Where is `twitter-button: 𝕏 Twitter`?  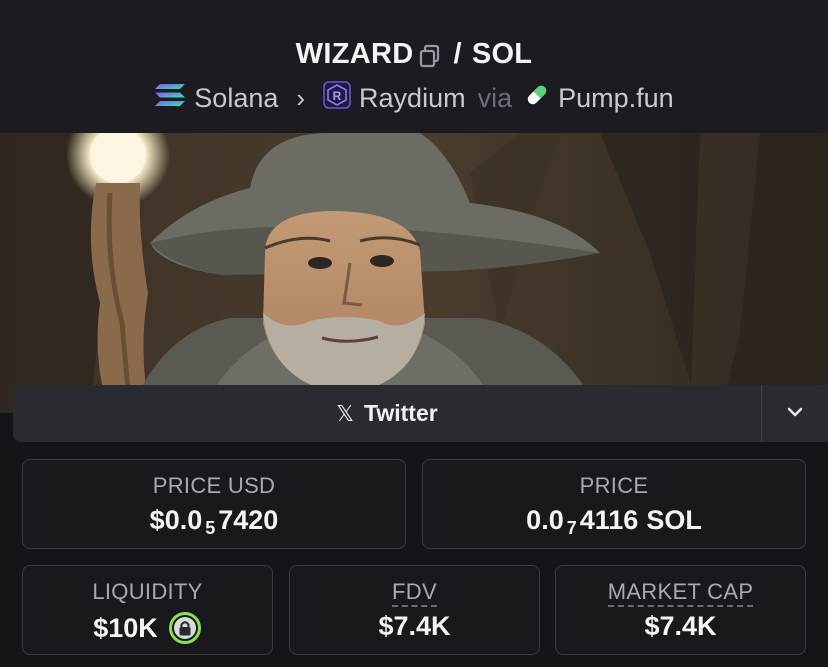 twitter-button: 𝕏 Twitter is located at coordinates (387, 413).